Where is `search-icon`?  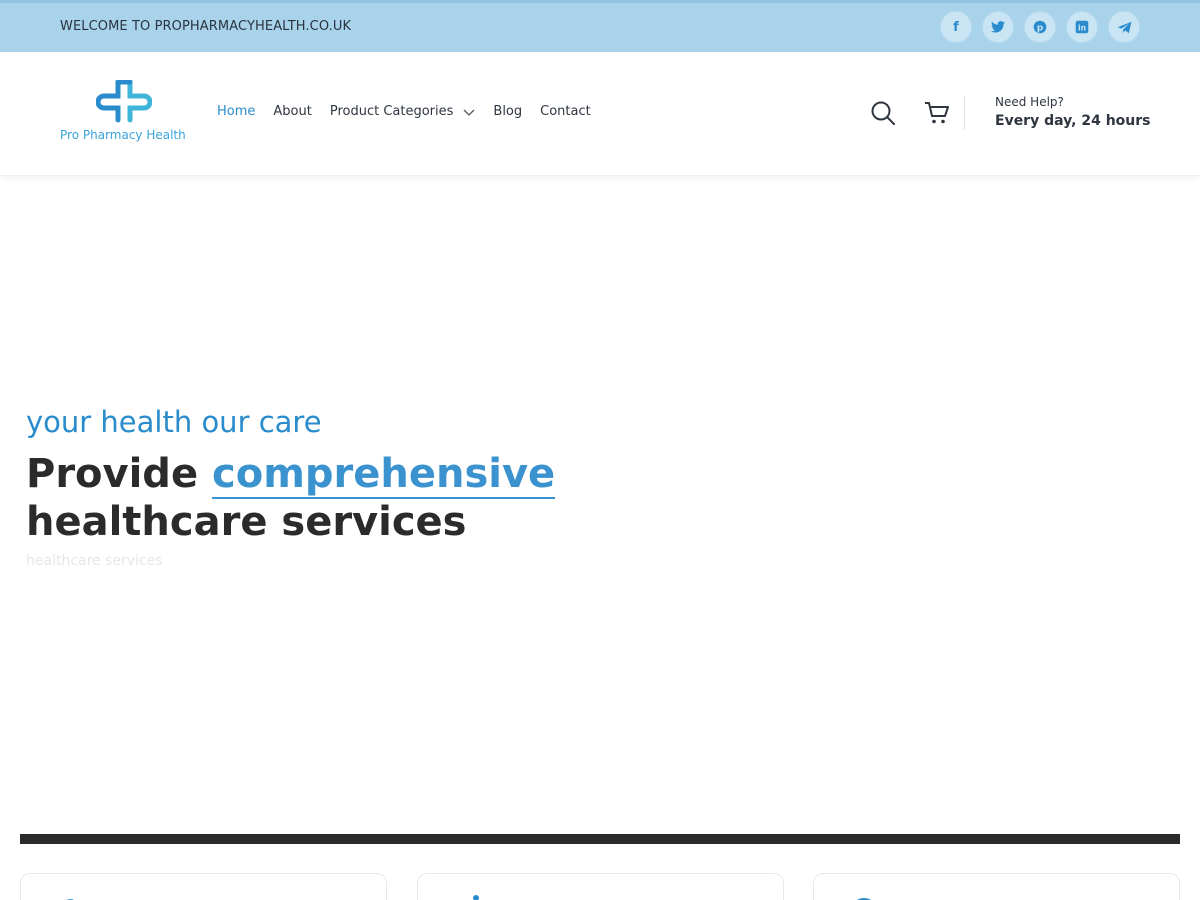
search-icon is located at coordinates (883, 115).